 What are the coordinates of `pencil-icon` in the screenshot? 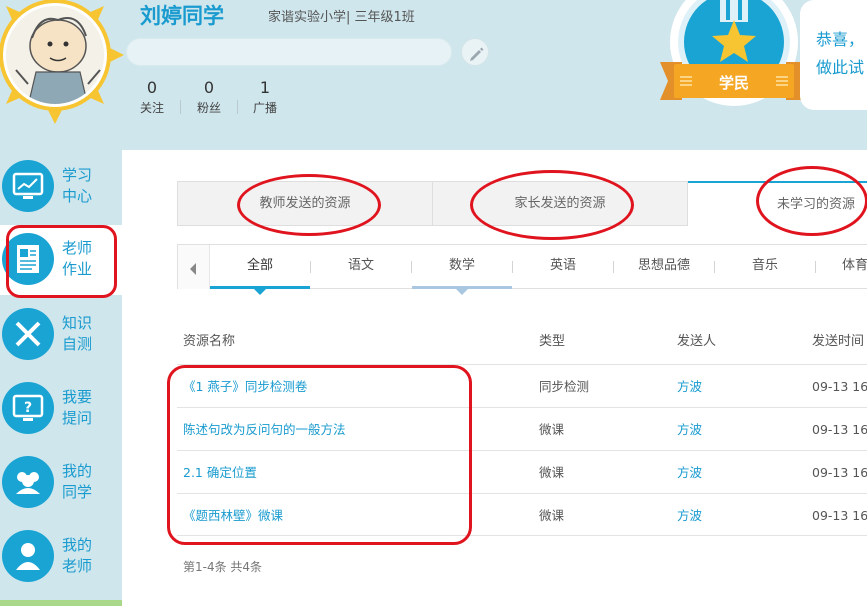 It's located at (477, 54).